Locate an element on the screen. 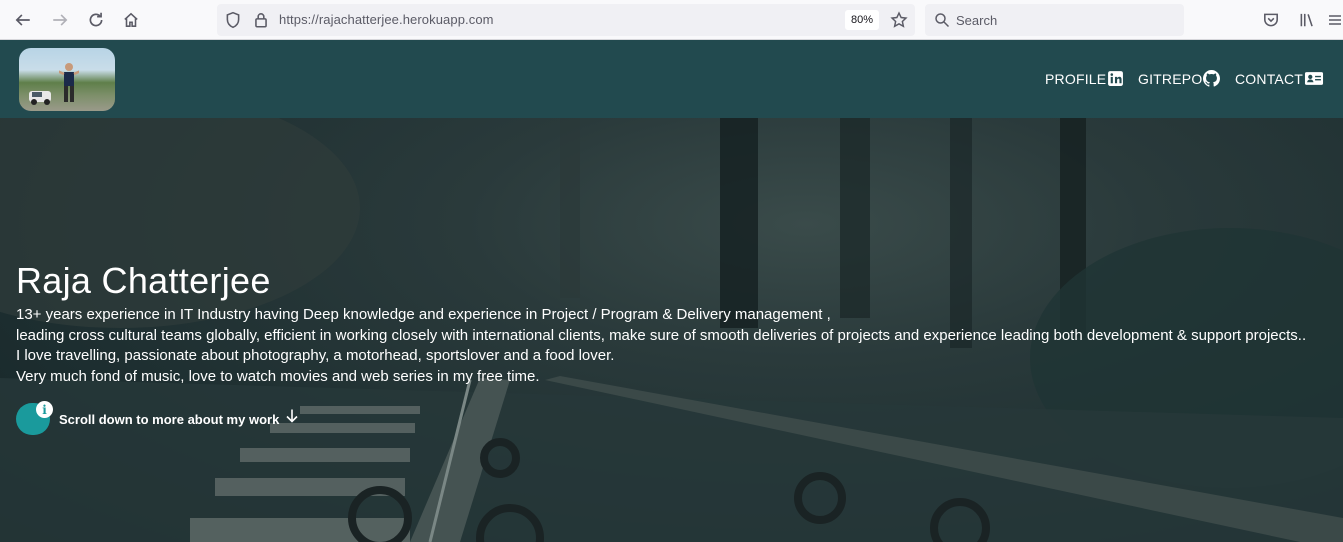  nav-contact-label: CONTACT is located at coordinates (1269, 79).